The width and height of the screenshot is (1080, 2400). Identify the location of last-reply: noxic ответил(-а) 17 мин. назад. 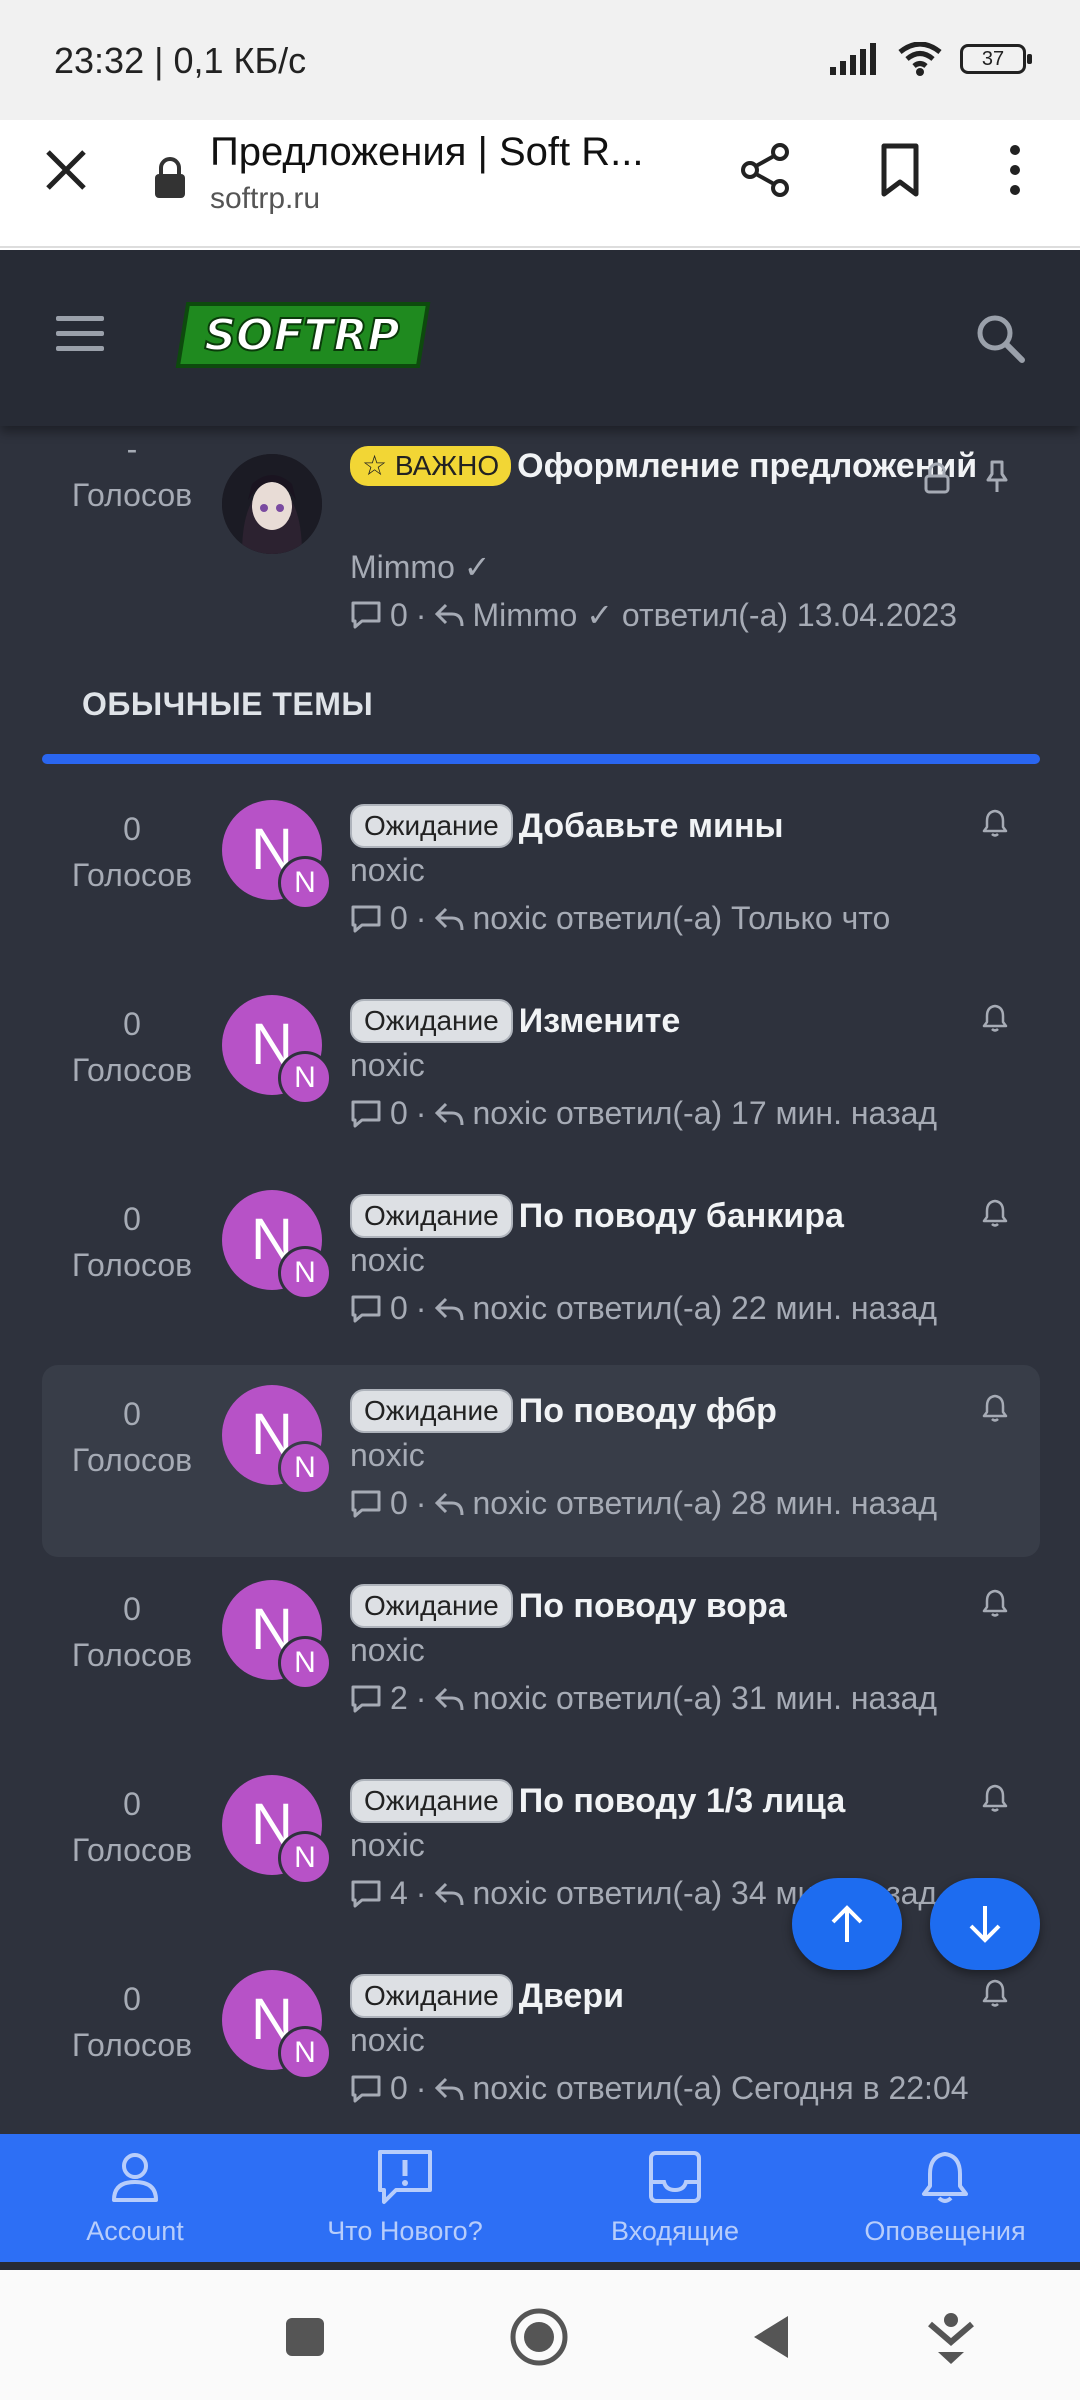
(704, 1113).